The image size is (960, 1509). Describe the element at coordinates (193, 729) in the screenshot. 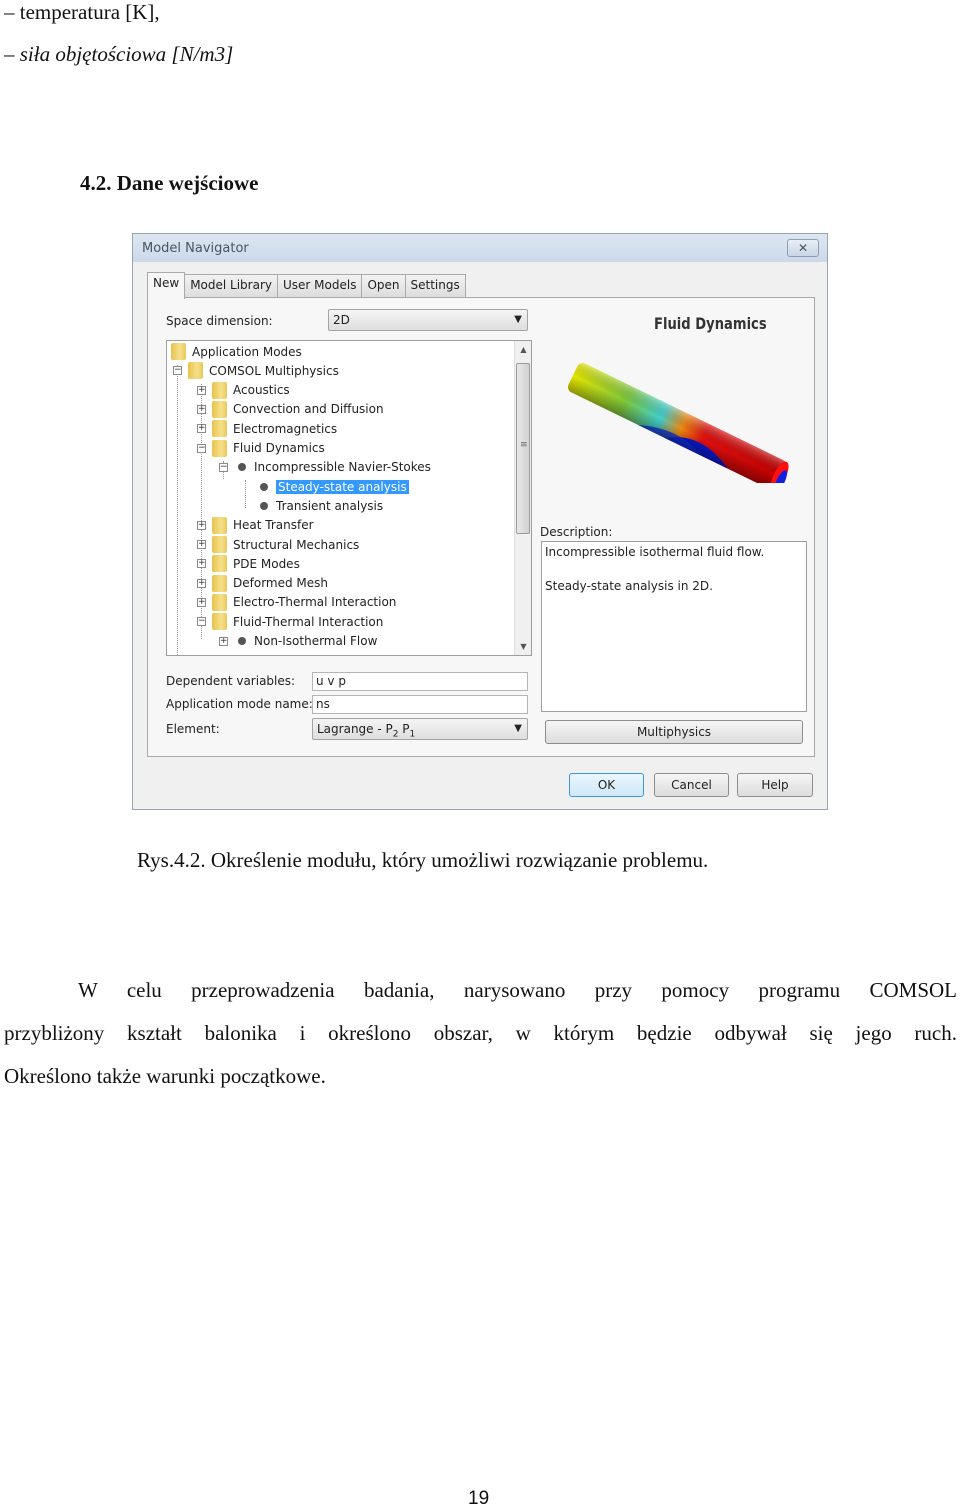

I see `element-label: Element:` at that location.